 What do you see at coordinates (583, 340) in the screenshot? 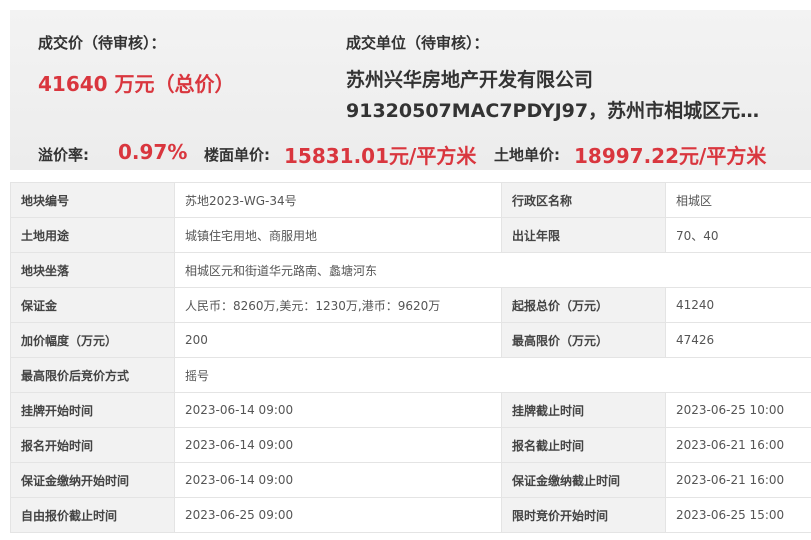
I see `max-price-label: 最高限价（万元）` at bounding box center [583, 340].